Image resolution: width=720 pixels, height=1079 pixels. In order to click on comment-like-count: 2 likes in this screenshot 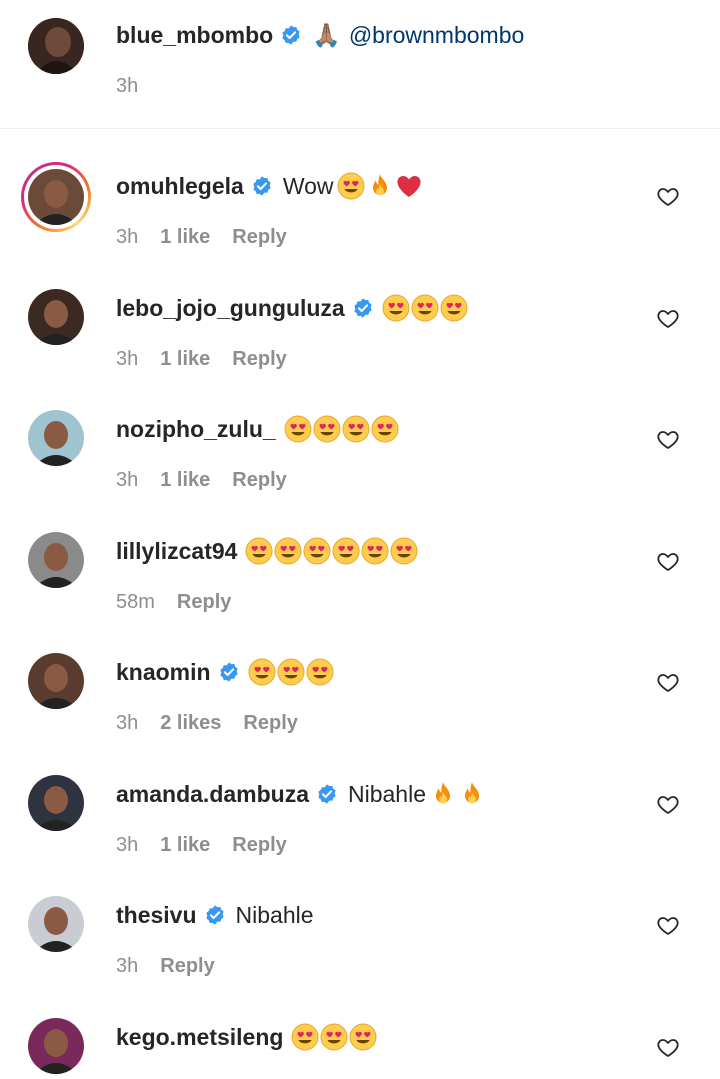, I will do `click(190, 723)`.